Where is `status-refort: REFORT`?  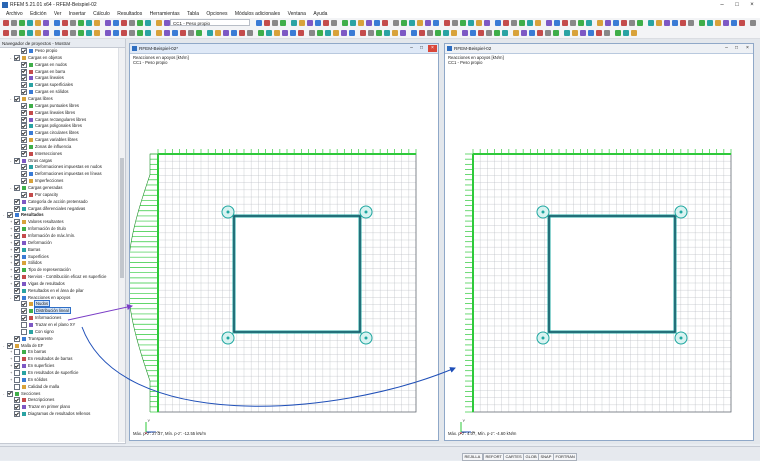 status-refort: REFORT is located at coordinates (494, 457).